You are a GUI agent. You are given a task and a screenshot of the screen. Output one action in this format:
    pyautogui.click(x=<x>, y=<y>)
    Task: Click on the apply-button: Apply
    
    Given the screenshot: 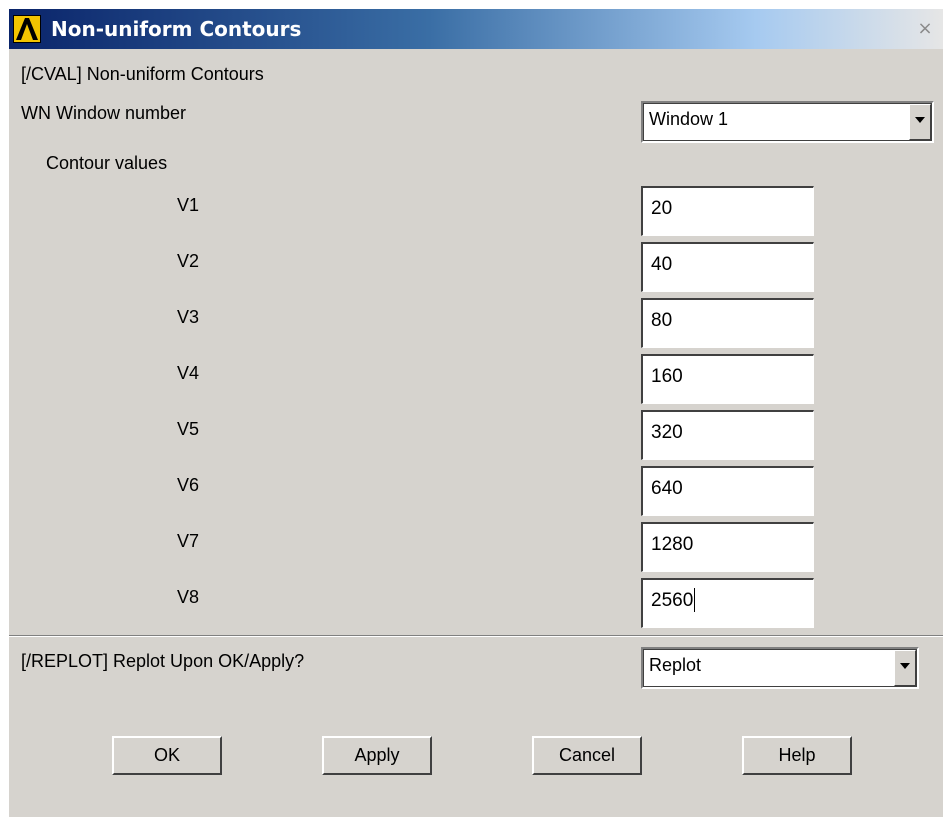 What is the action you would take?
    pyautogui.click(x=377, y=755)
    